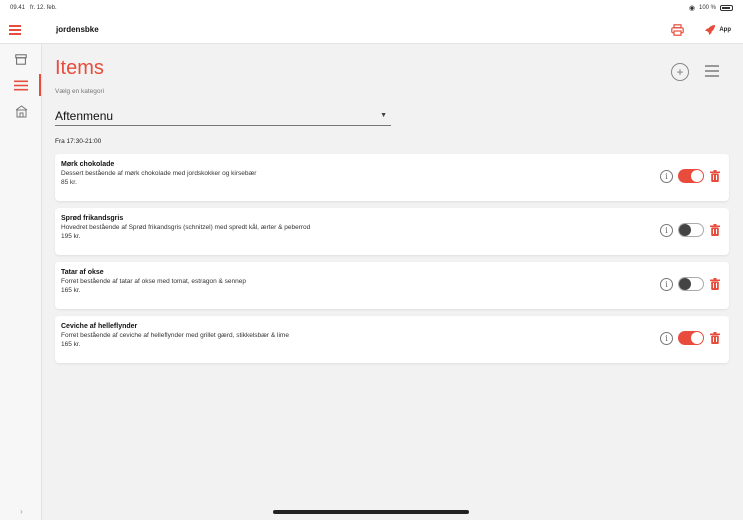 Image resolution: width=743 pixels, height=520 pixels. I want to click on item-name: Mørk chokolade, so click(88, 164).